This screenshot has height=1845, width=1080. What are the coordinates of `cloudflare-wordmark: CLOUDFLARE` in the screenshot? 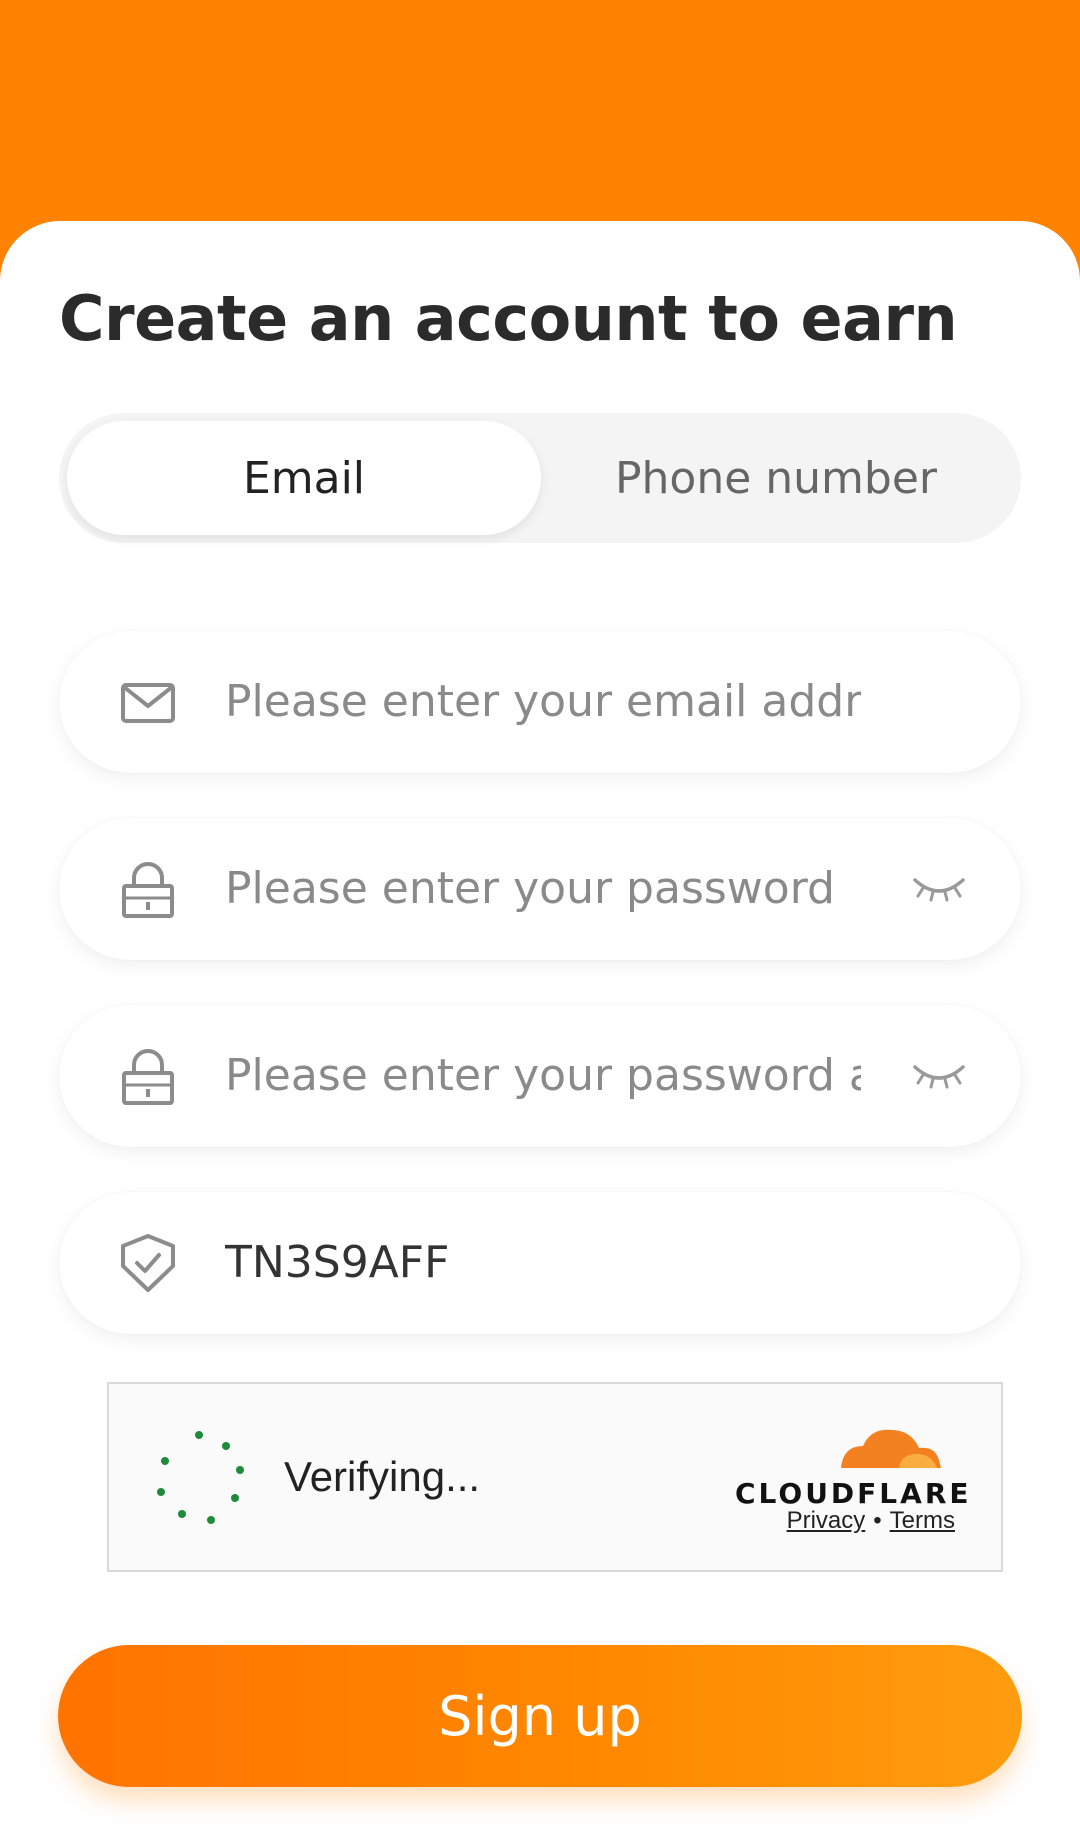 It's located at (853, 1493).